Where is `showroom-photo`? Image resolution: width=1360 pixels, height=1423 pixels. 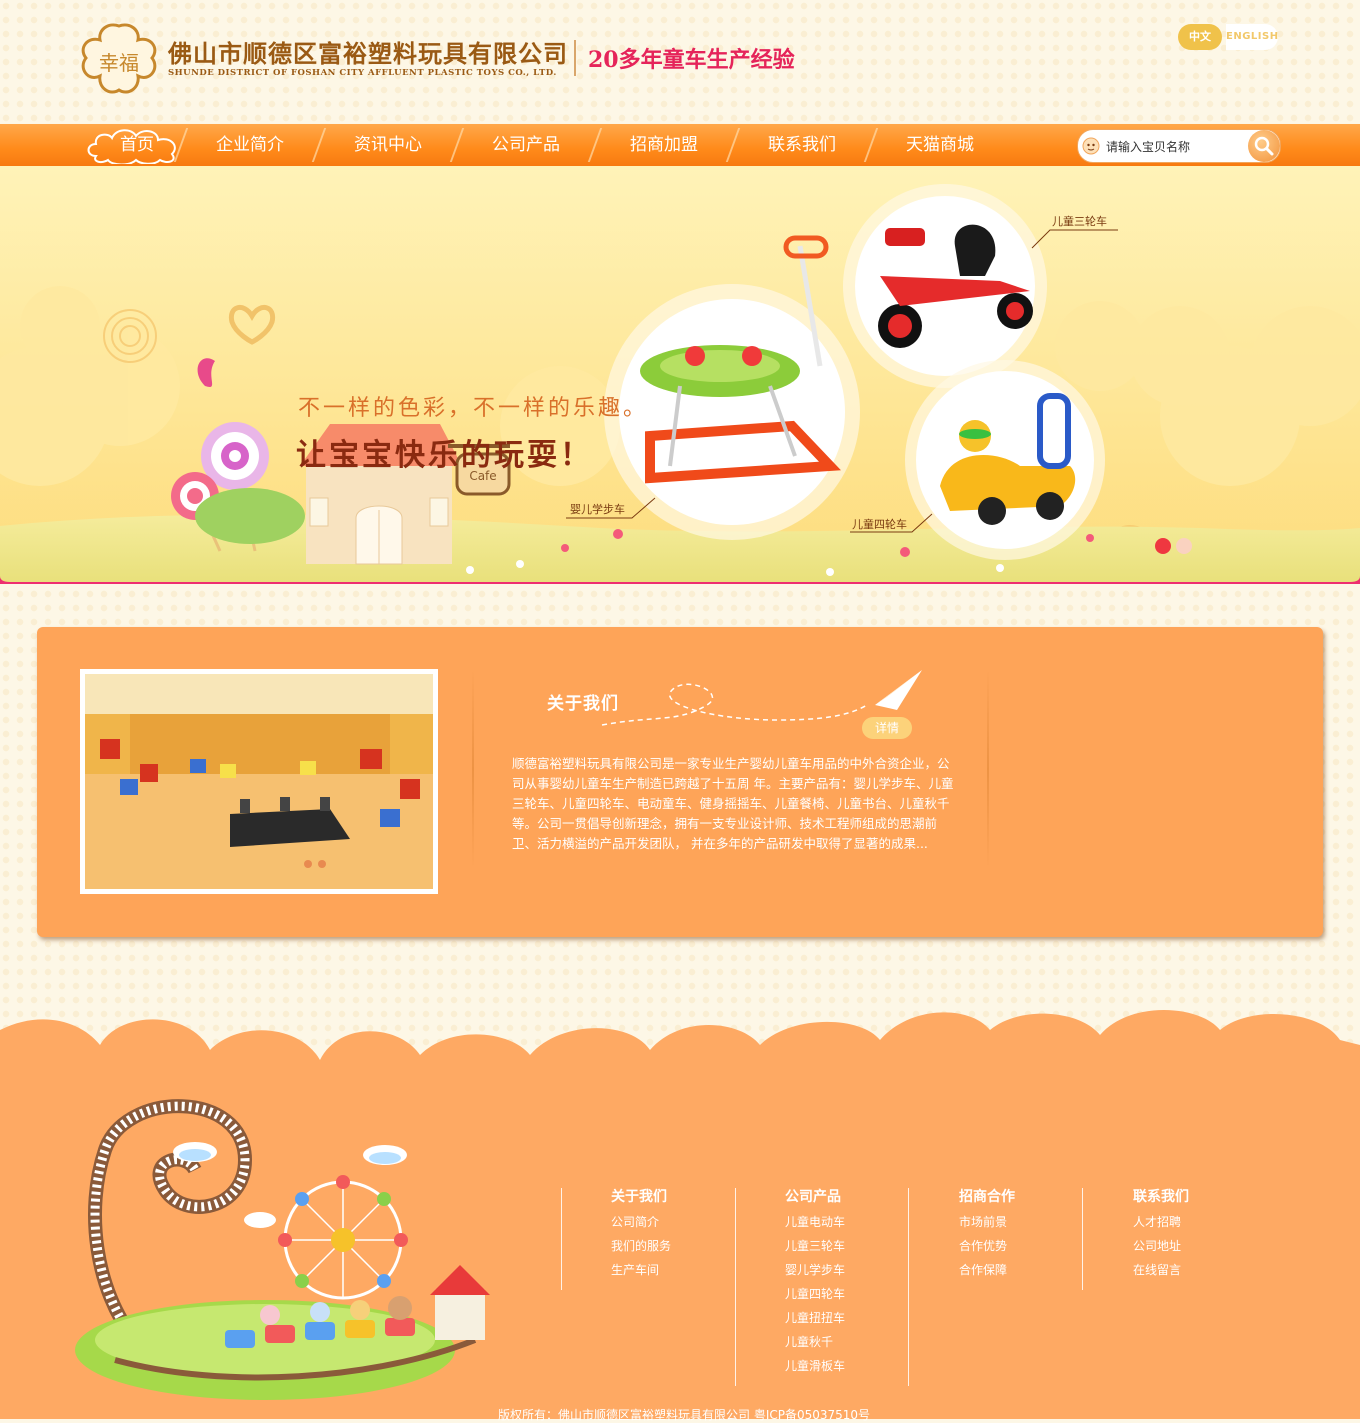 showroom-photo is located at coordinates (259, 781).